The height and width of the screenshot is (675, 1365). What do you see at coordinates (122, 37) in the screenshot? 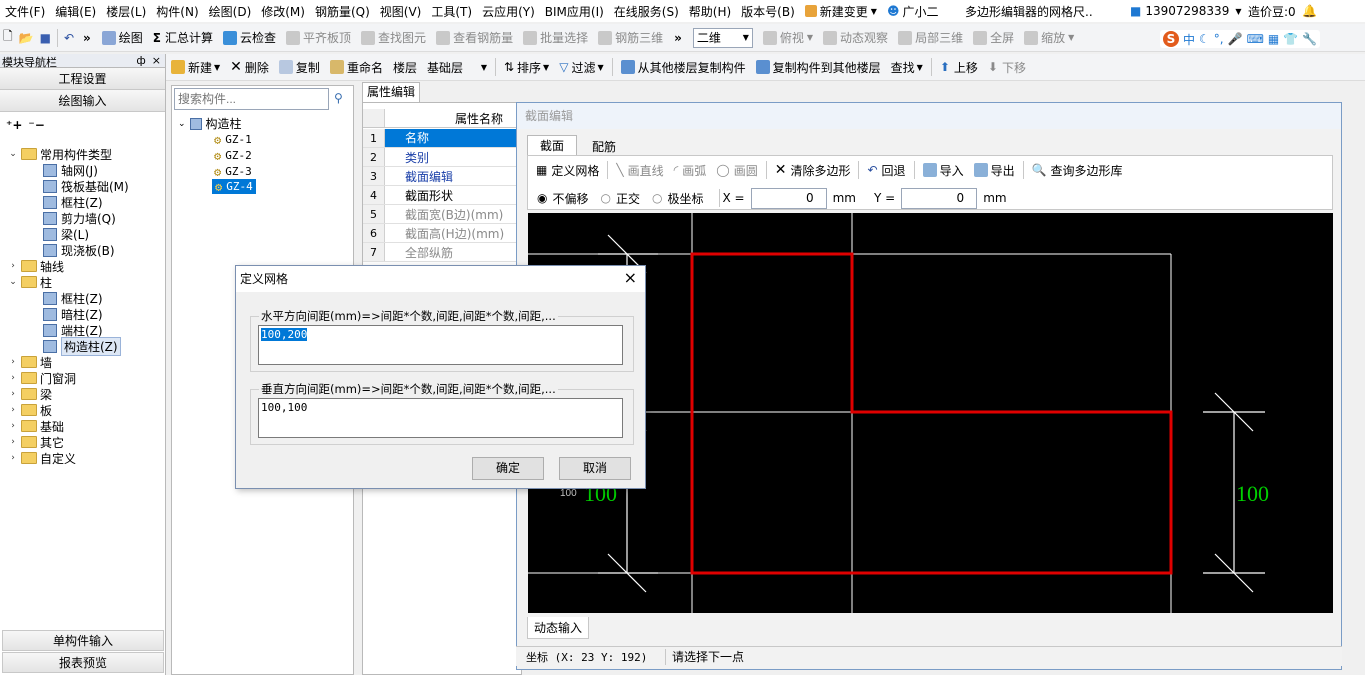
I see `draw-button: 绘图` at bounding box center [122, 37].